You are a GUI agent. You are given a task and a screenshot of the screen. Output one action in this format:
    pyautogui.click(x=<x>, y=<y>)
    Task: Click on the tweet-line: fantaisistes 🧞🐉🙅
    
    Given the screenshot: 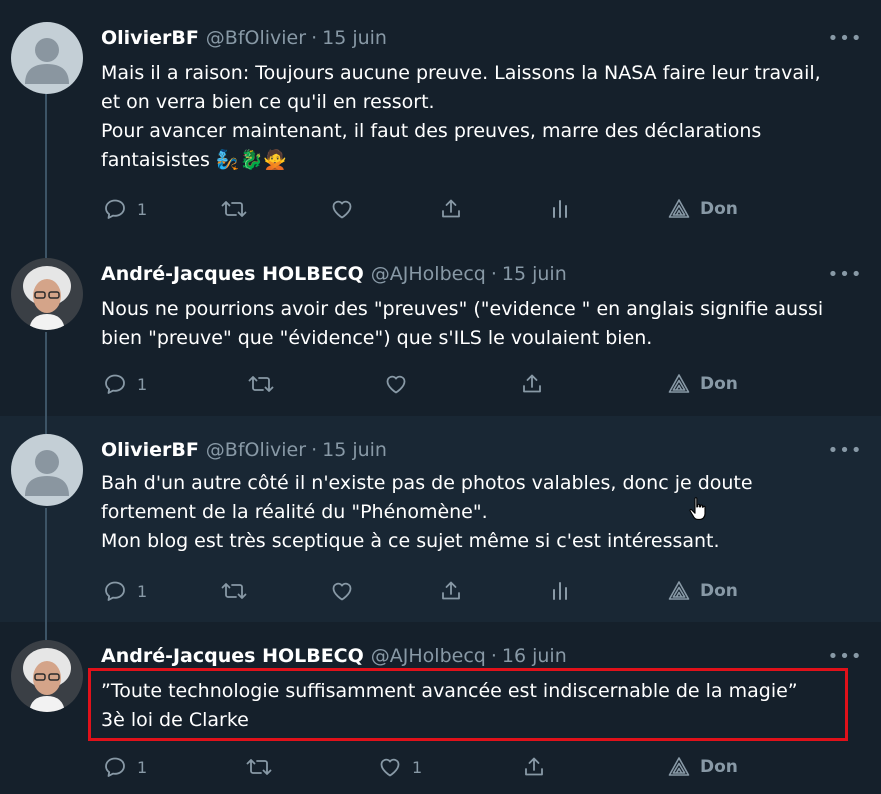 What is the action you would take?
    pyautogui.click(x=194, y=160)
    